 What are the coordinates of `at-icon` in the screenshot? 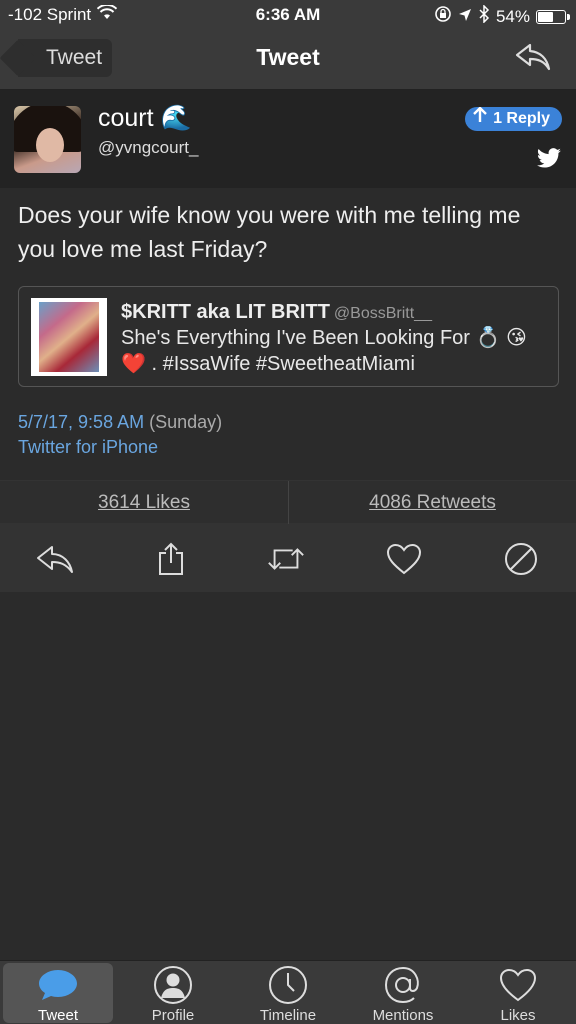 It's located at (403, 985).